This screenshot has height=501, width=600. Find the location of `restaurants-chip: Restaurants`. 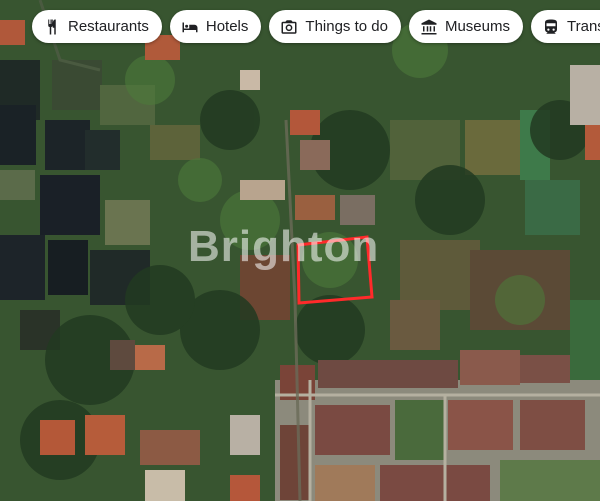

restaurants-chip: Restaurants is located at coordinates (97, 26).